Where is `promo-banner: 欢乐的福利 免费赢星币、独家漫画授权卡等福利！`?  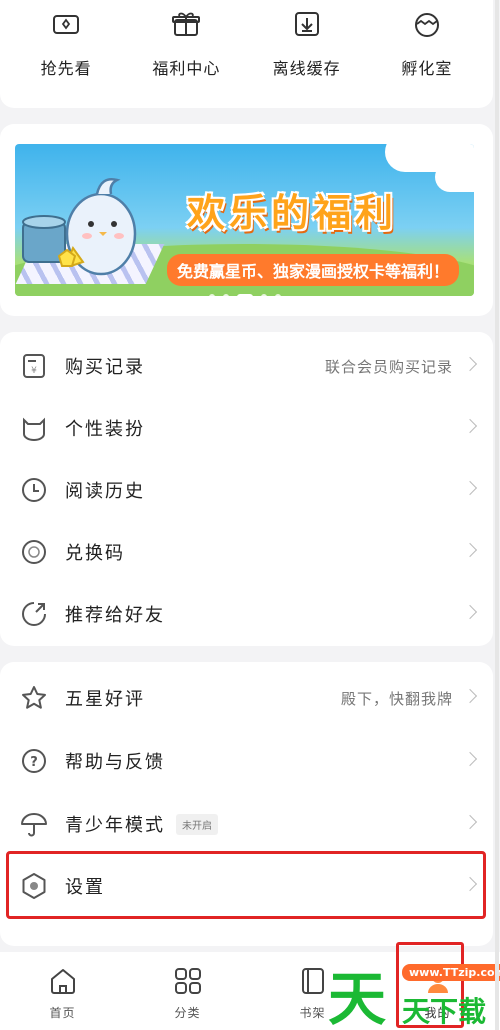 promo-banner: 欢乐的福利 免费赢星币、独家漫画授权卡等福利！ is located at coordinates (244, 220).